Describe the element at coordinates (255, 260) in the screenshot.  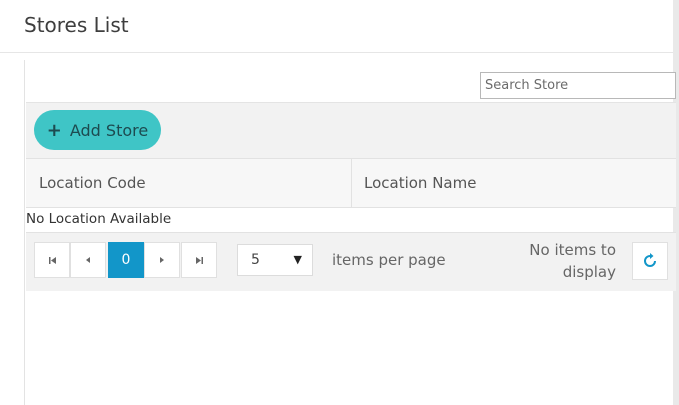
I see `page-size-value: 5` at that location.